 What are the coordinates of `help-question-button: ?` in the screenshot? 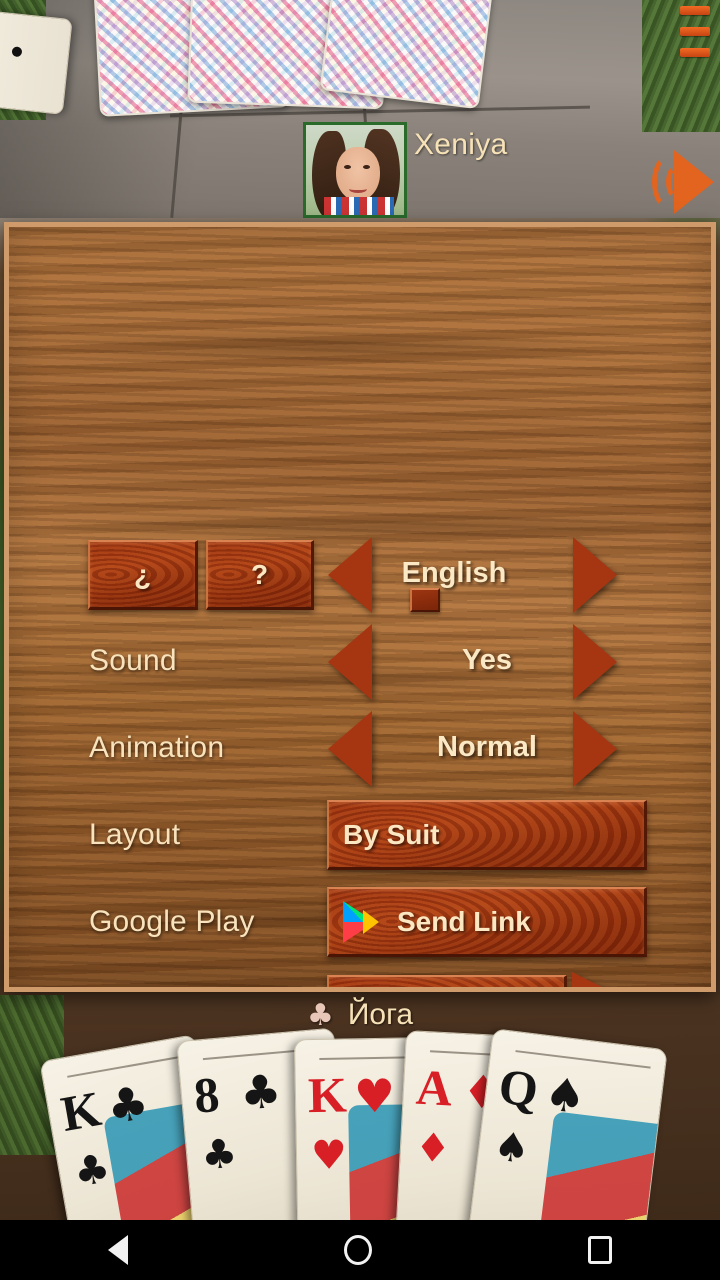 It's located at (260, 575).